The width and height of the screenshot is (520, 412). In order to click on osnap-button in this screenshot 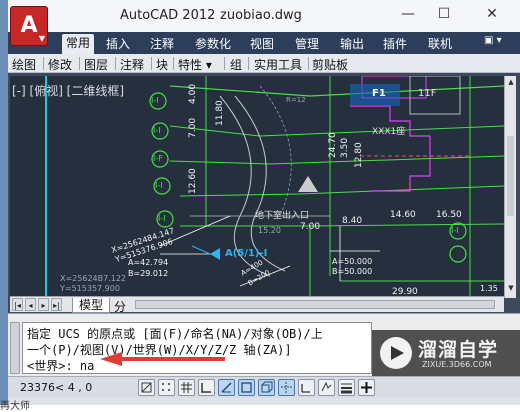, I will do `click(246, 387)`.